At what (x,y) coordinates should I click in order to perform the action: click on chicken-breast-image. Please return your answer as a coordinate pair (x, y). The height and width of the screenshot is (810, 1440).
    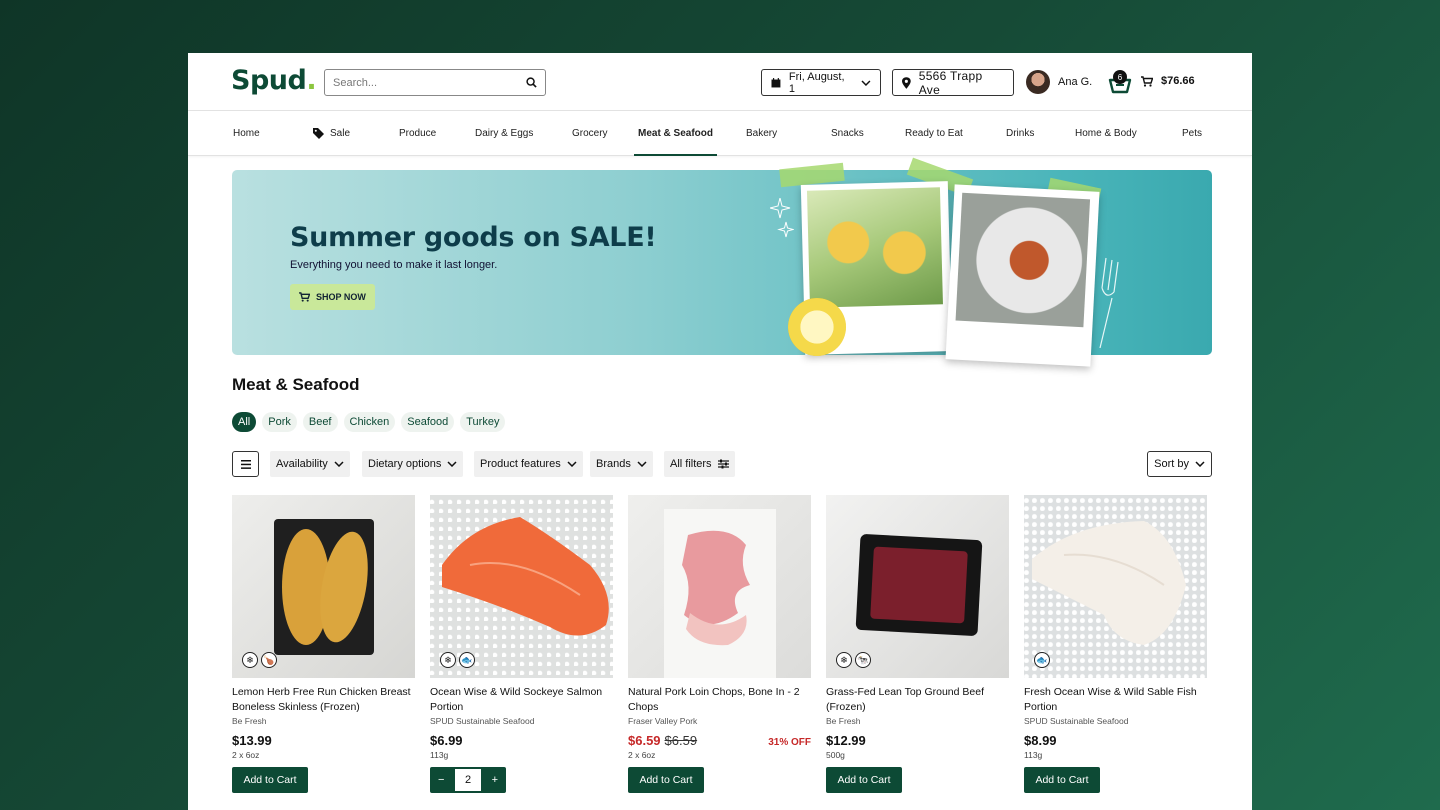
    Looking at the image, I should click on (324, 587).